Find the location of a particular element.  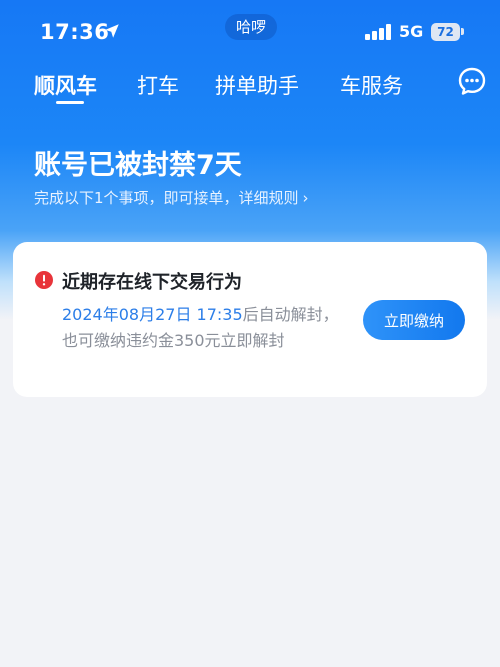

warning-icon is located at coordinates (44, 280).